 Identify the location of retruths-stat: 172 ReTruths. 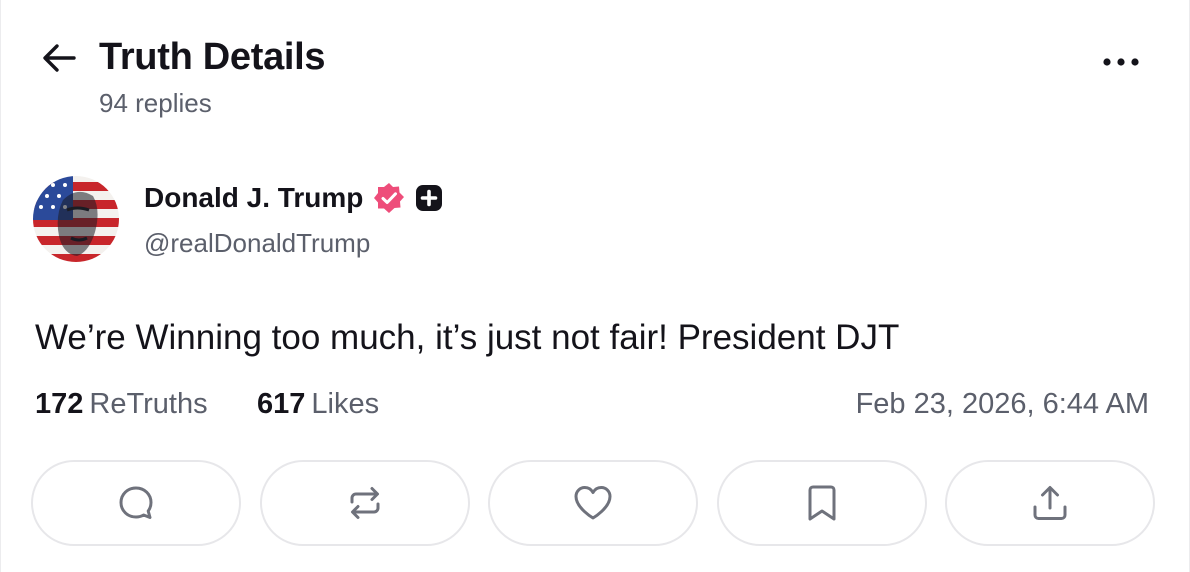
(121, 404).